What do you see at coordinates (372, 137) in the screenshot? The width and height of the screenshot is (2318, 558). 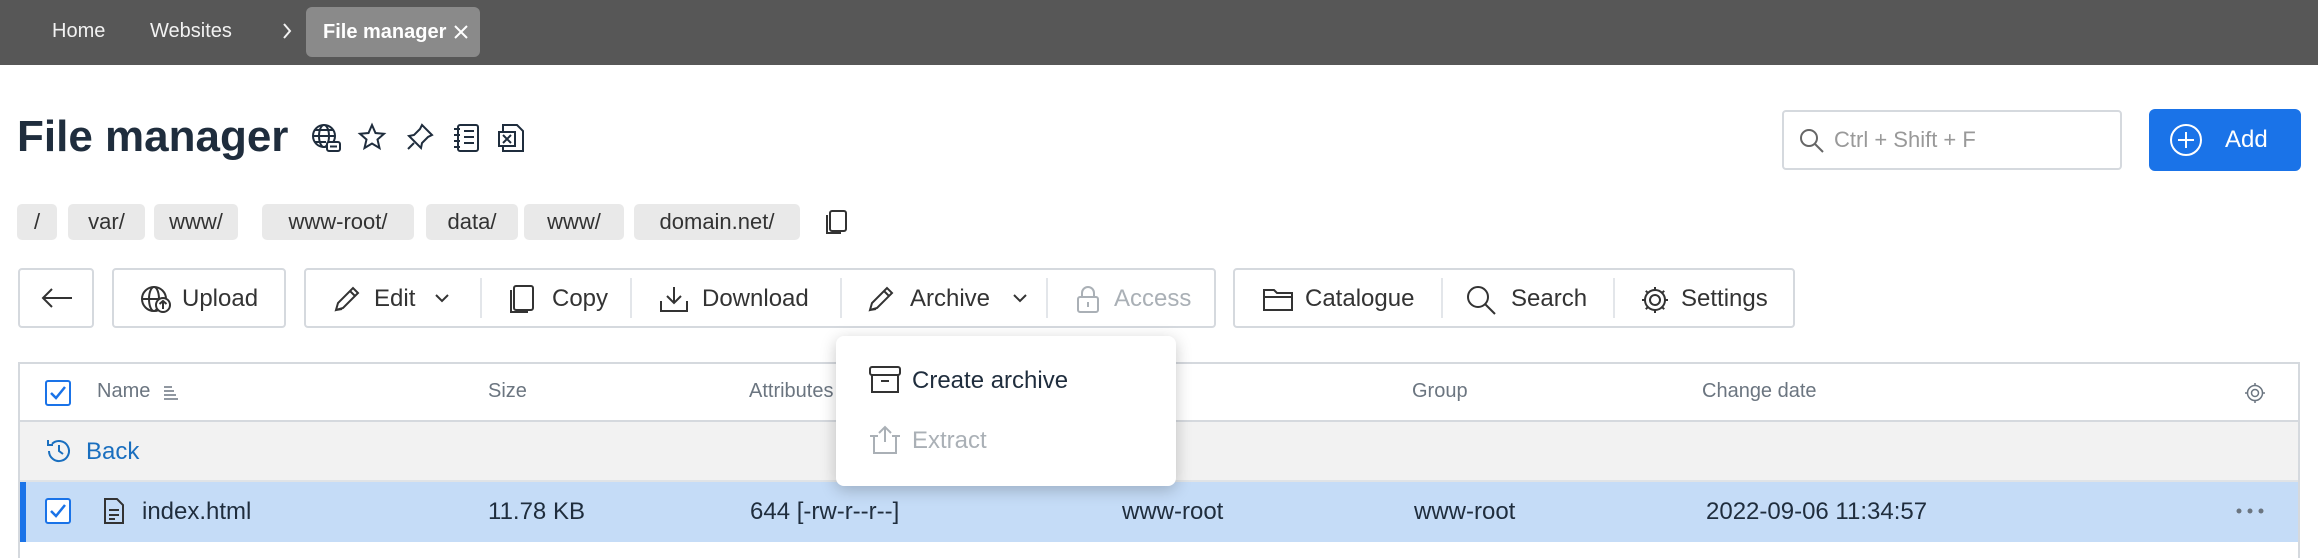 I see `star-icon` at bounding box center [372, 137].